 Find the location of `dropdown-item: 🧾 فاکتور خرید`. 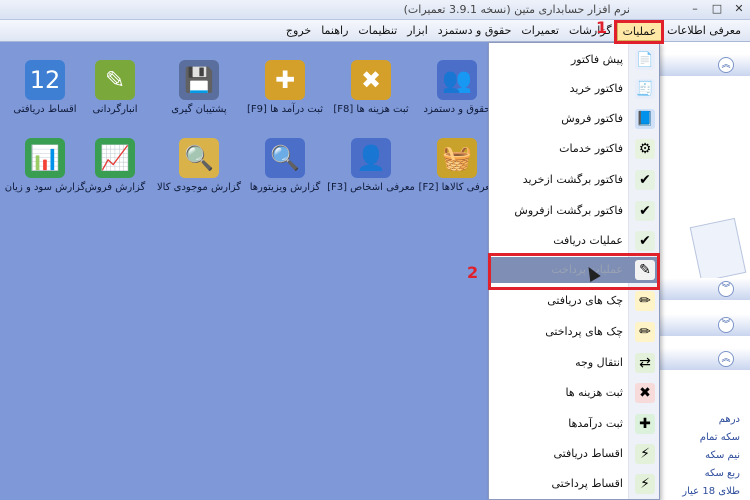

dropdown-item: 🧾 فاکتور خرید is located at coordinates (574, 89).